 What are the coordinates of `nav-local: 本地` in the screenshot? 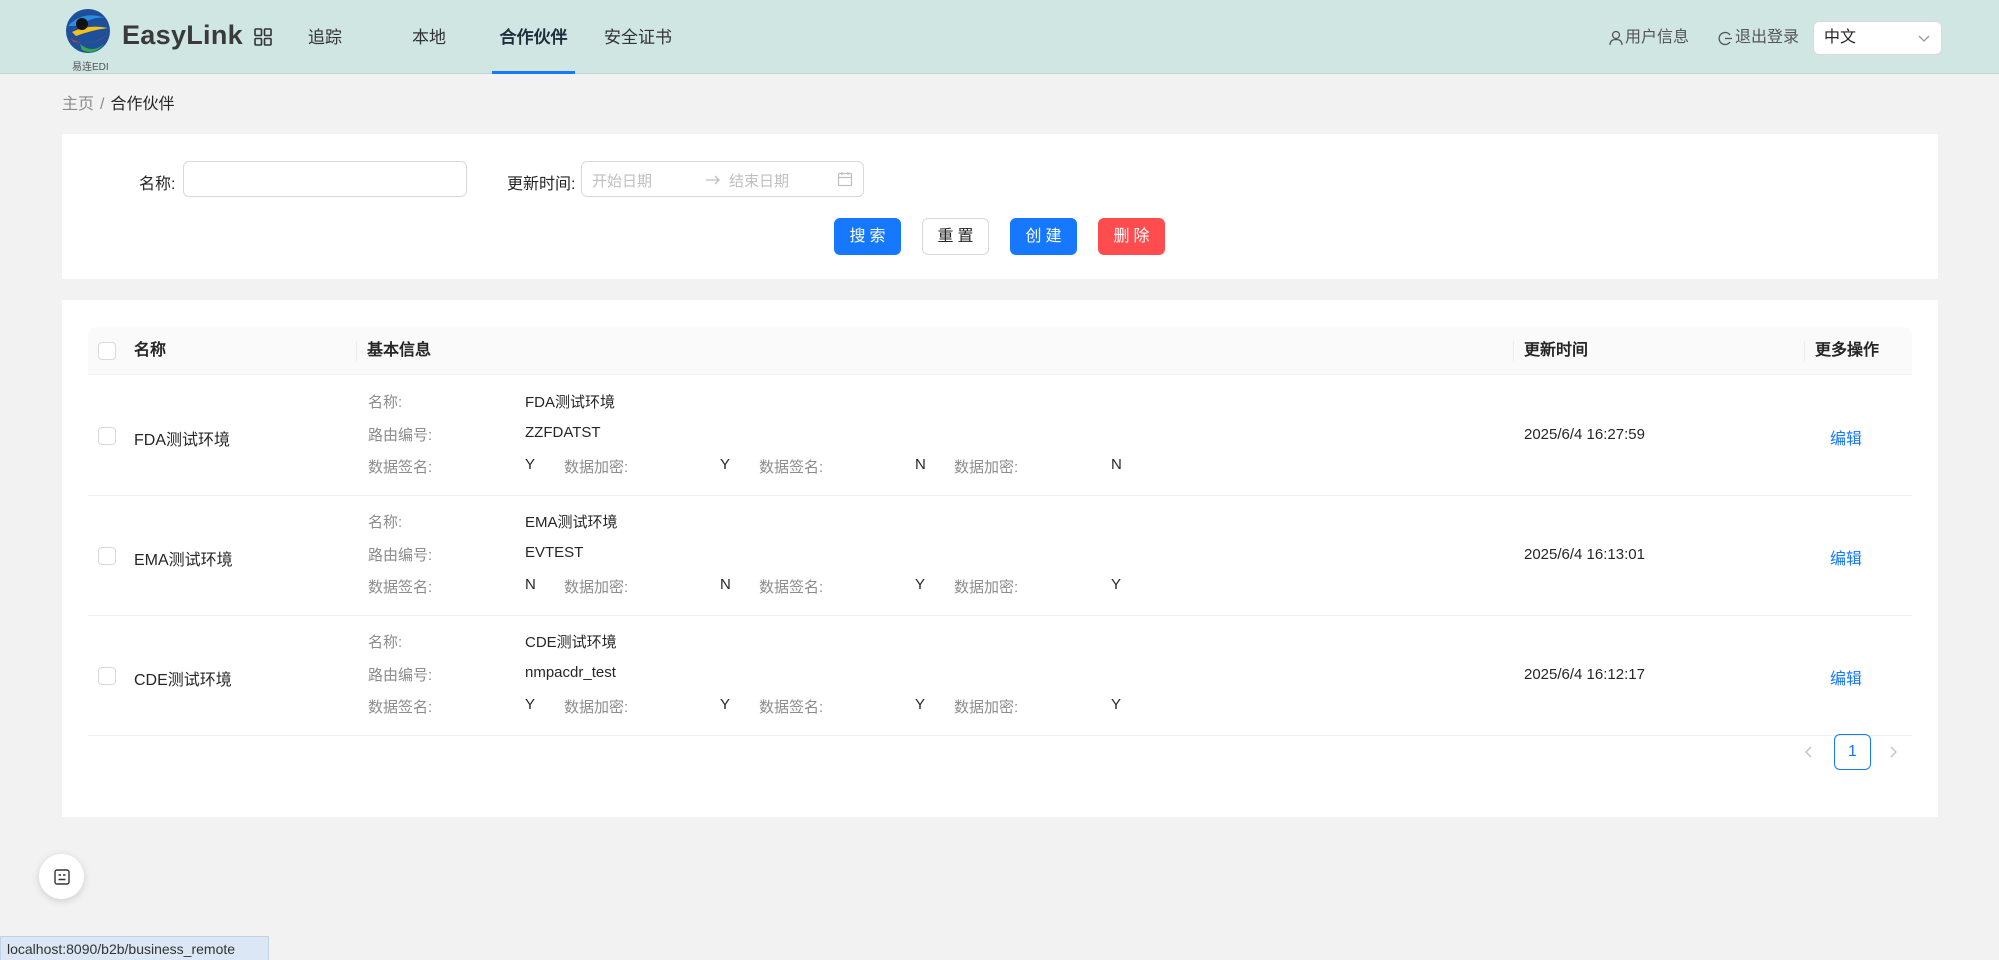 It's located at (429, 37).